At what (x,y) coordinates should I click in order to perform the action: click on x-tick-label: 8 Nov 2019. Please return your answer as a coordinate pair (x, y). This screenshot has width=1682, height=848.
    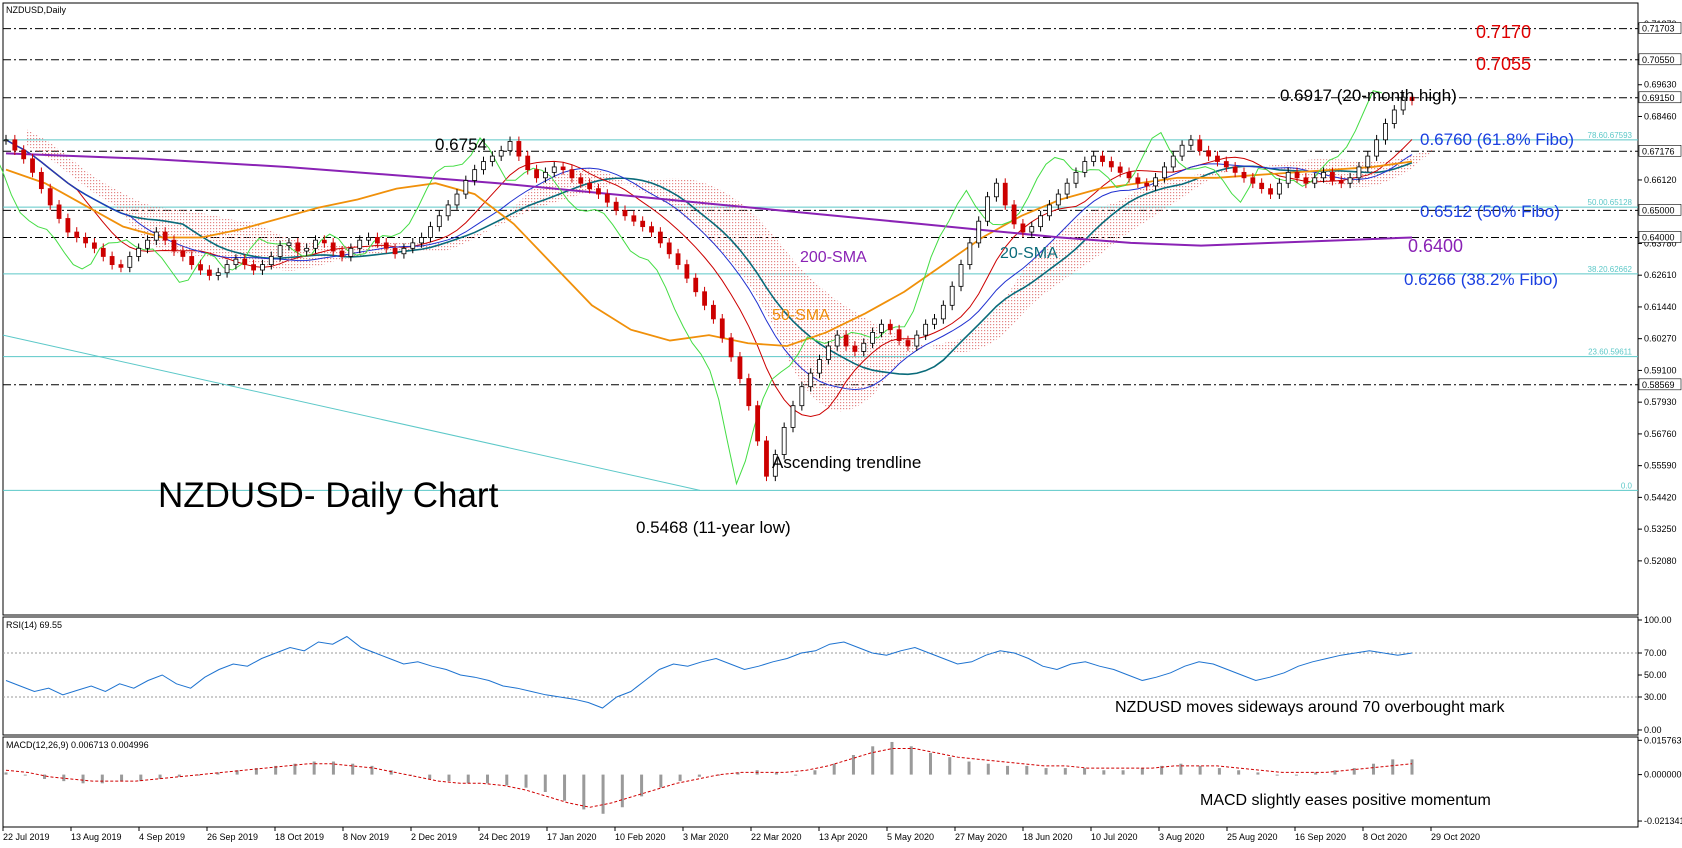
    Looking at the image, I should click on (366, 837).